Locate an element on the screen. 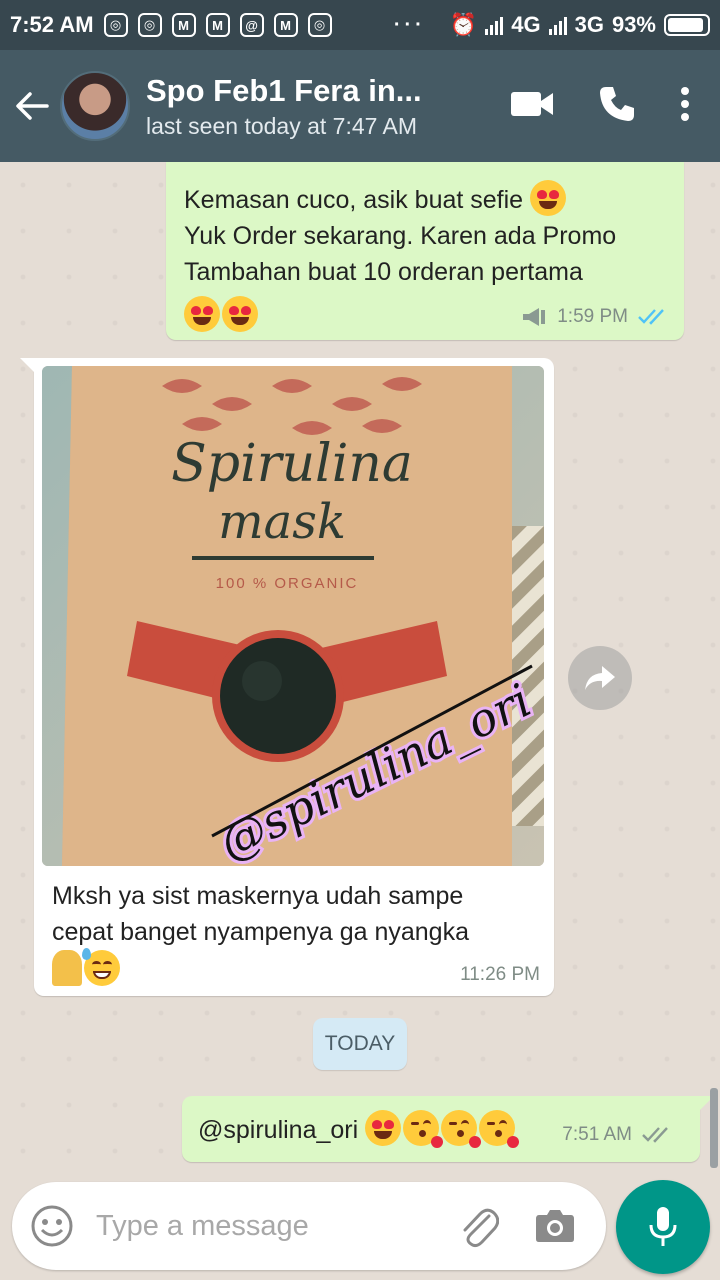 Image resolution: width=720 pixels, height=1280 pixels. message-time: 7:51 AM is located at coordinates (597, 1134).